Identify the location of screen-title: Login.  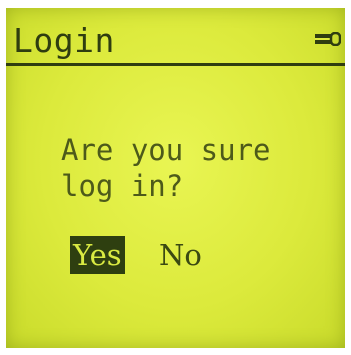
(64, 40).